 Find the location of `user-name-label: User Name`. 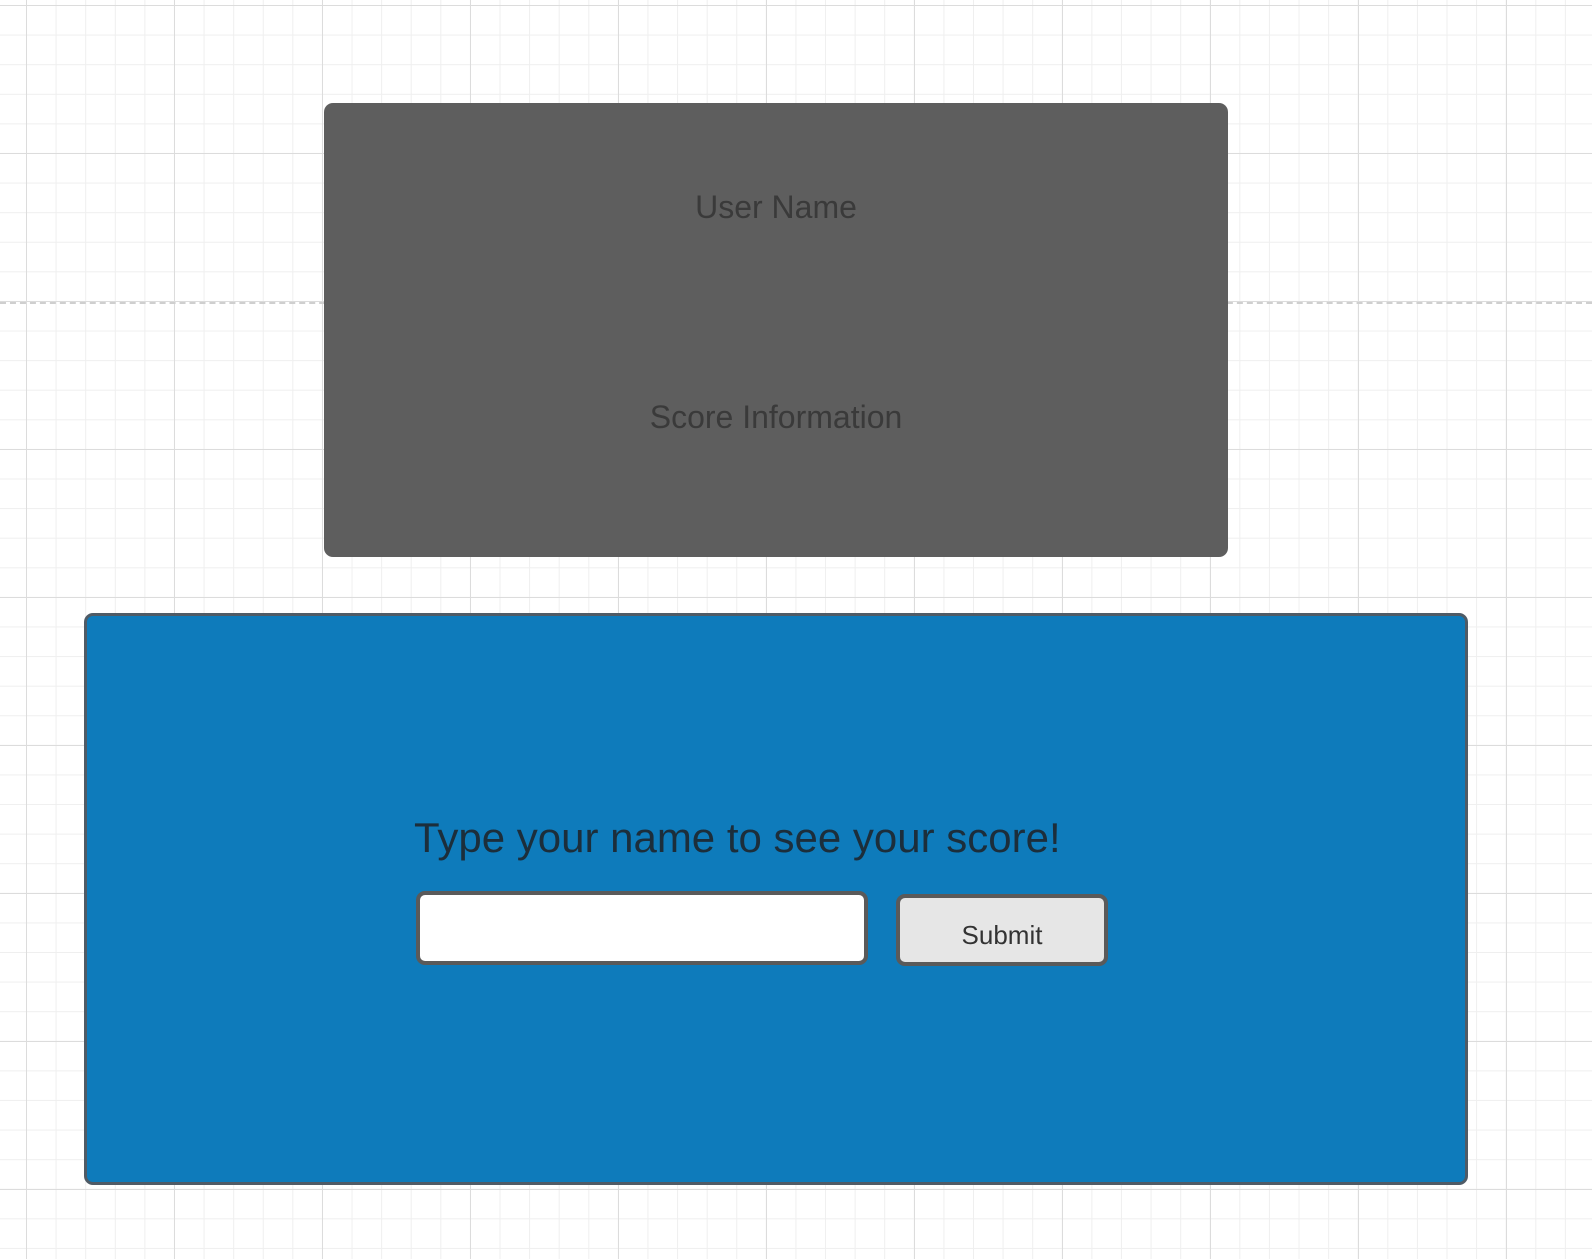

user-name-label: User Name is located at coordinates (776, 207).